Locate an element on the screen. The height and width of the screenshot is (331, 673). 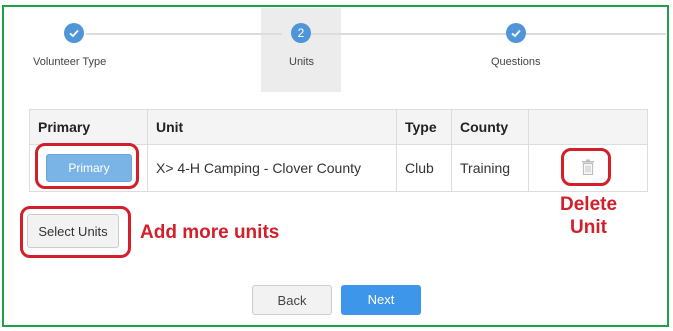
column-header-type: Type is located at coordinates (424, 127).